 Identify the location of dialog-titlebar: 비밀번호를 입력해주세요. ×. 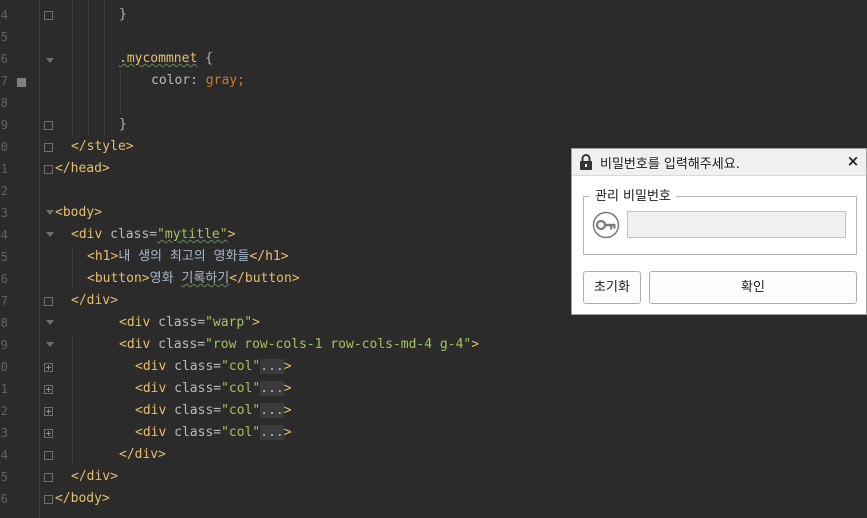
(719, 162).